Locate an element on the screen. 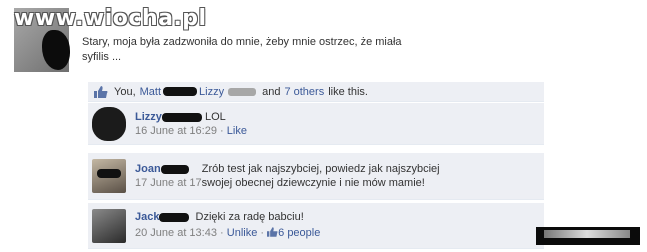 This screenshot has height=252, width=647. corner-logo is located at coordinates (588, 236).